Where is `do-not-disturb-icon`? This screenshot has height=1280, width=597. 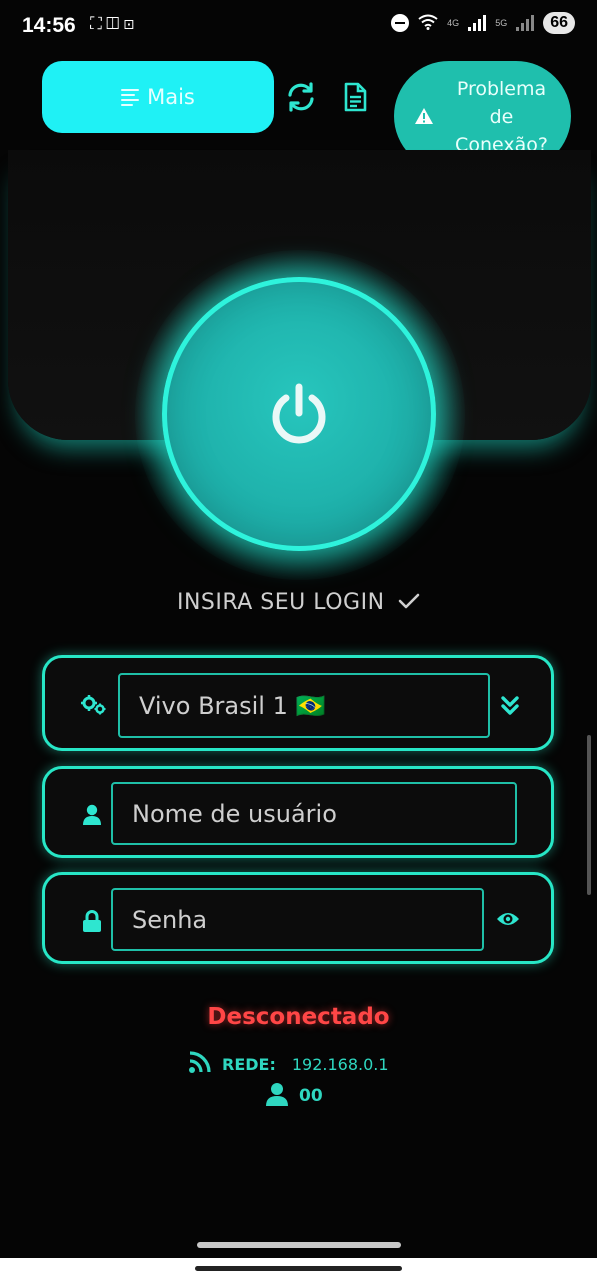 do-not-disturb-icon is located at coordinates (400, 23).